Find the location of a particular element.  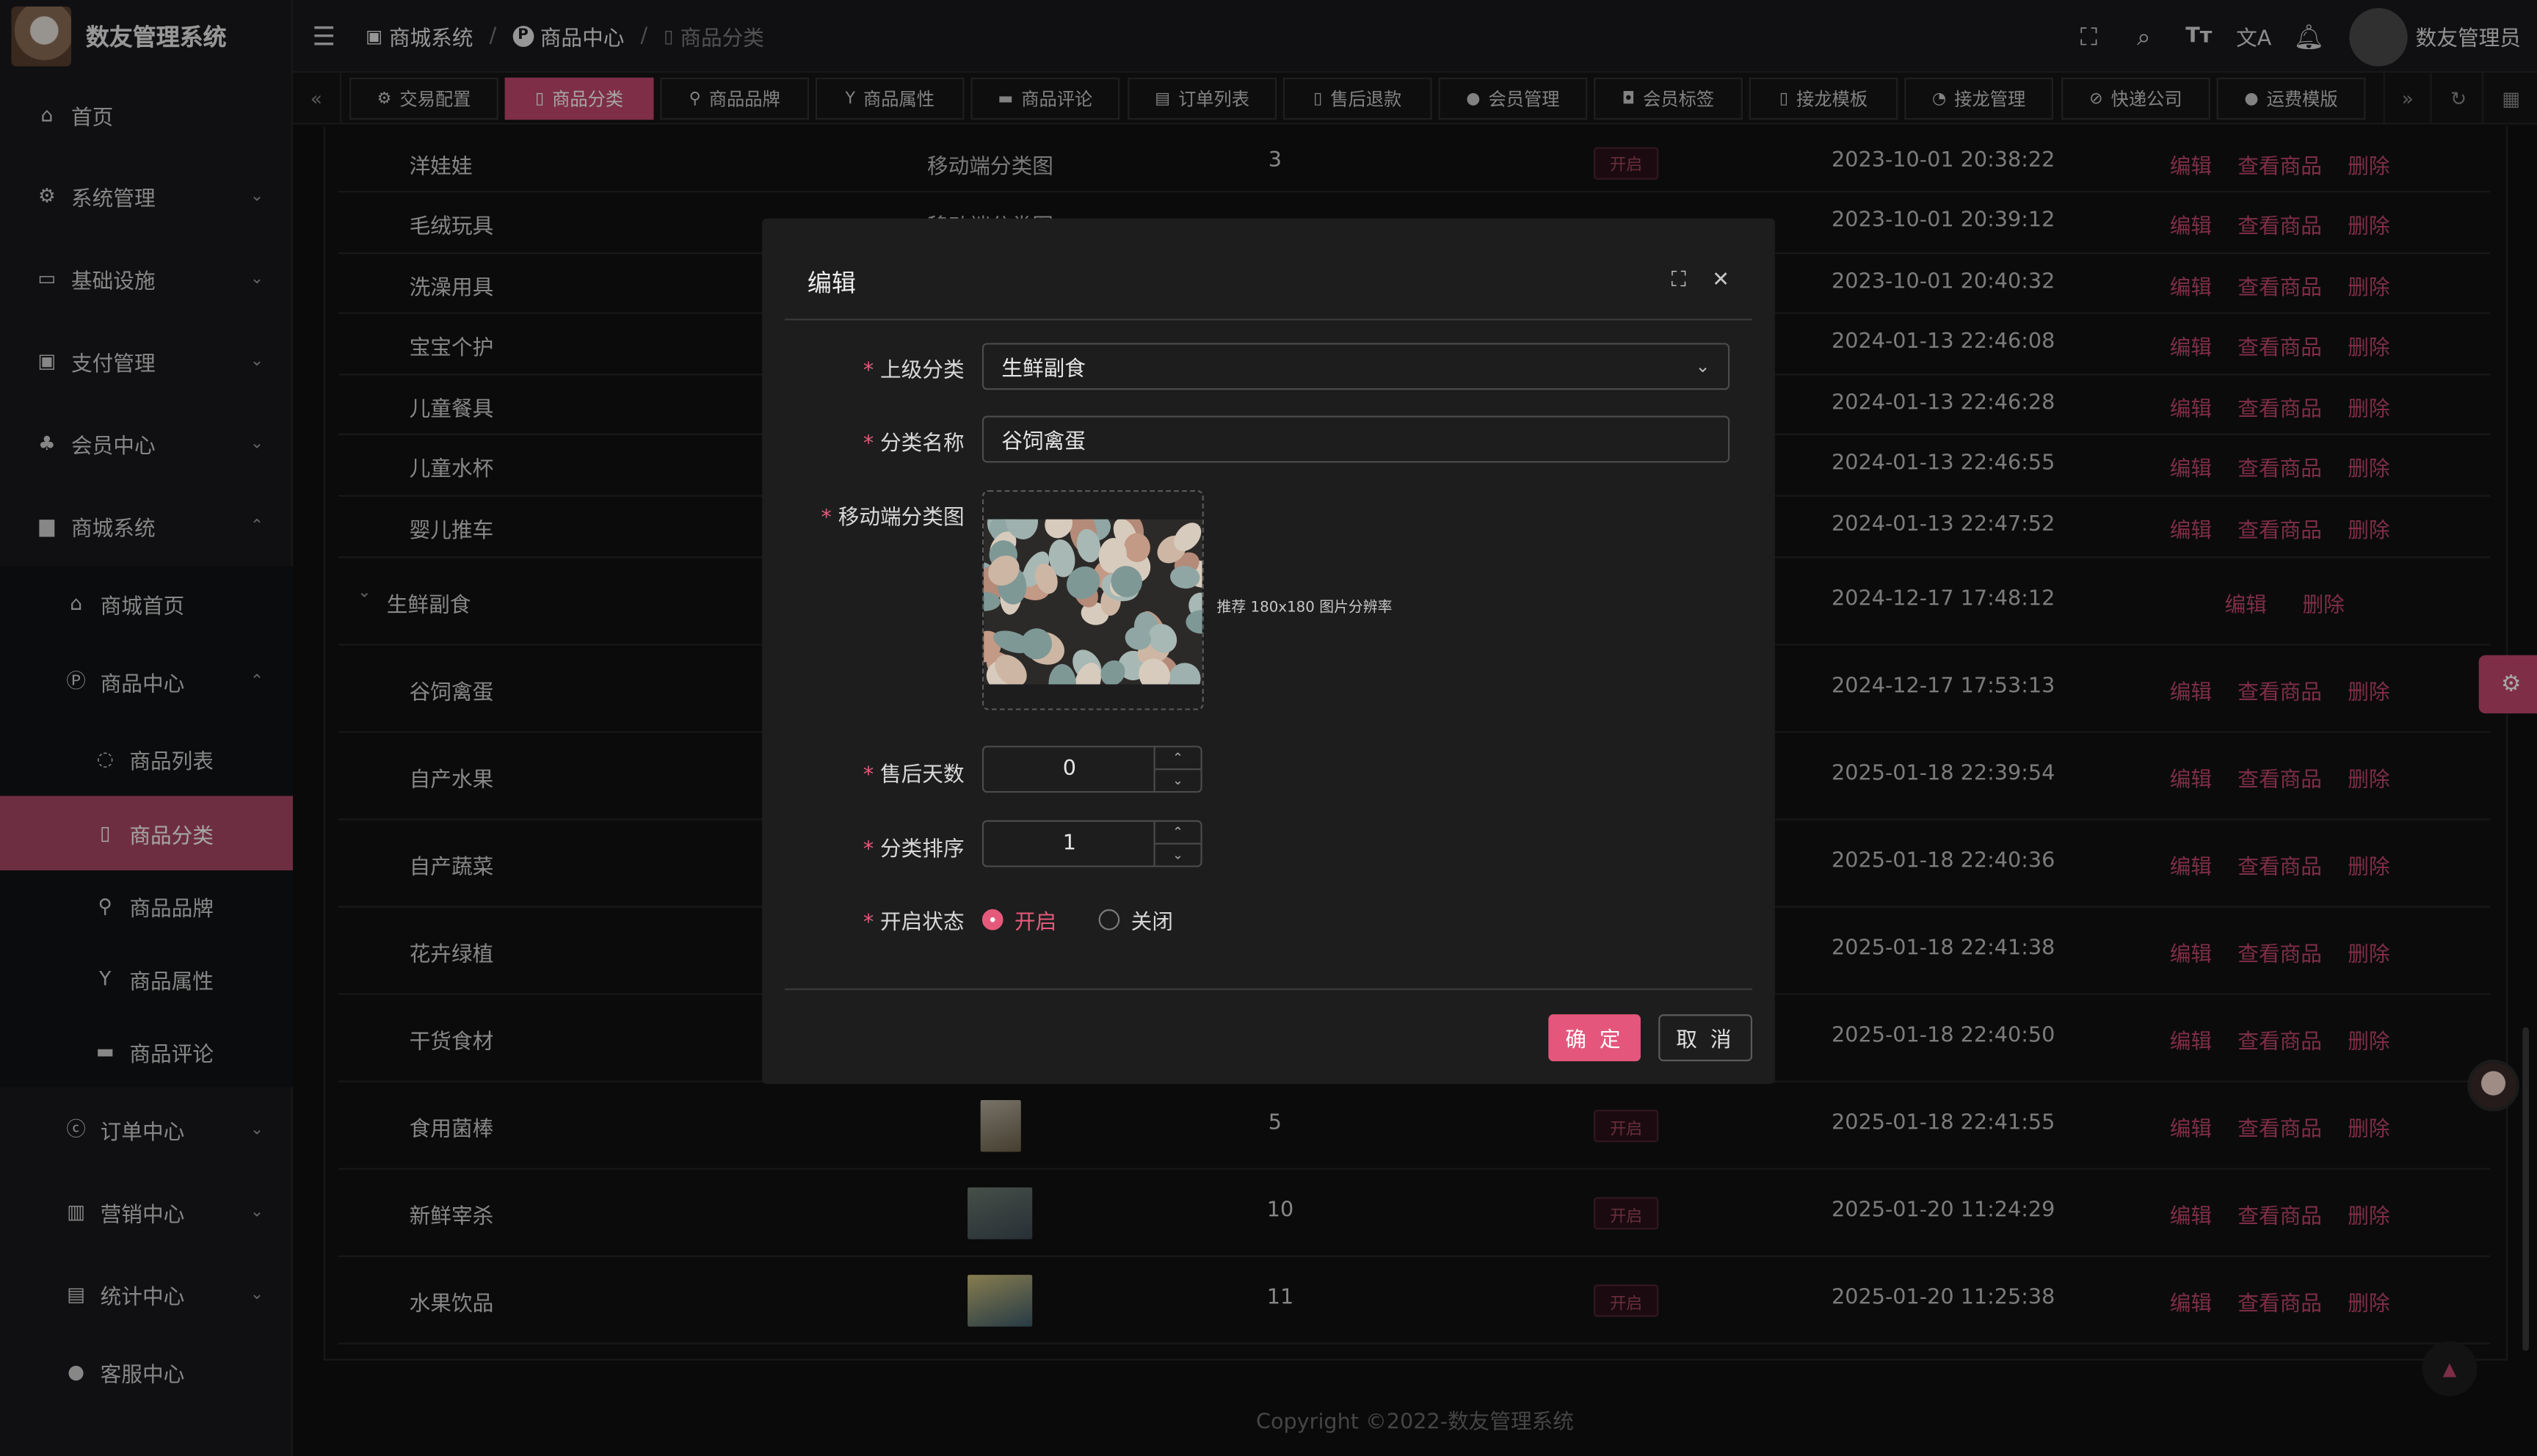

sort-stepper: 1 ⌃ ⌄ is located at coordinates (1091, 844).